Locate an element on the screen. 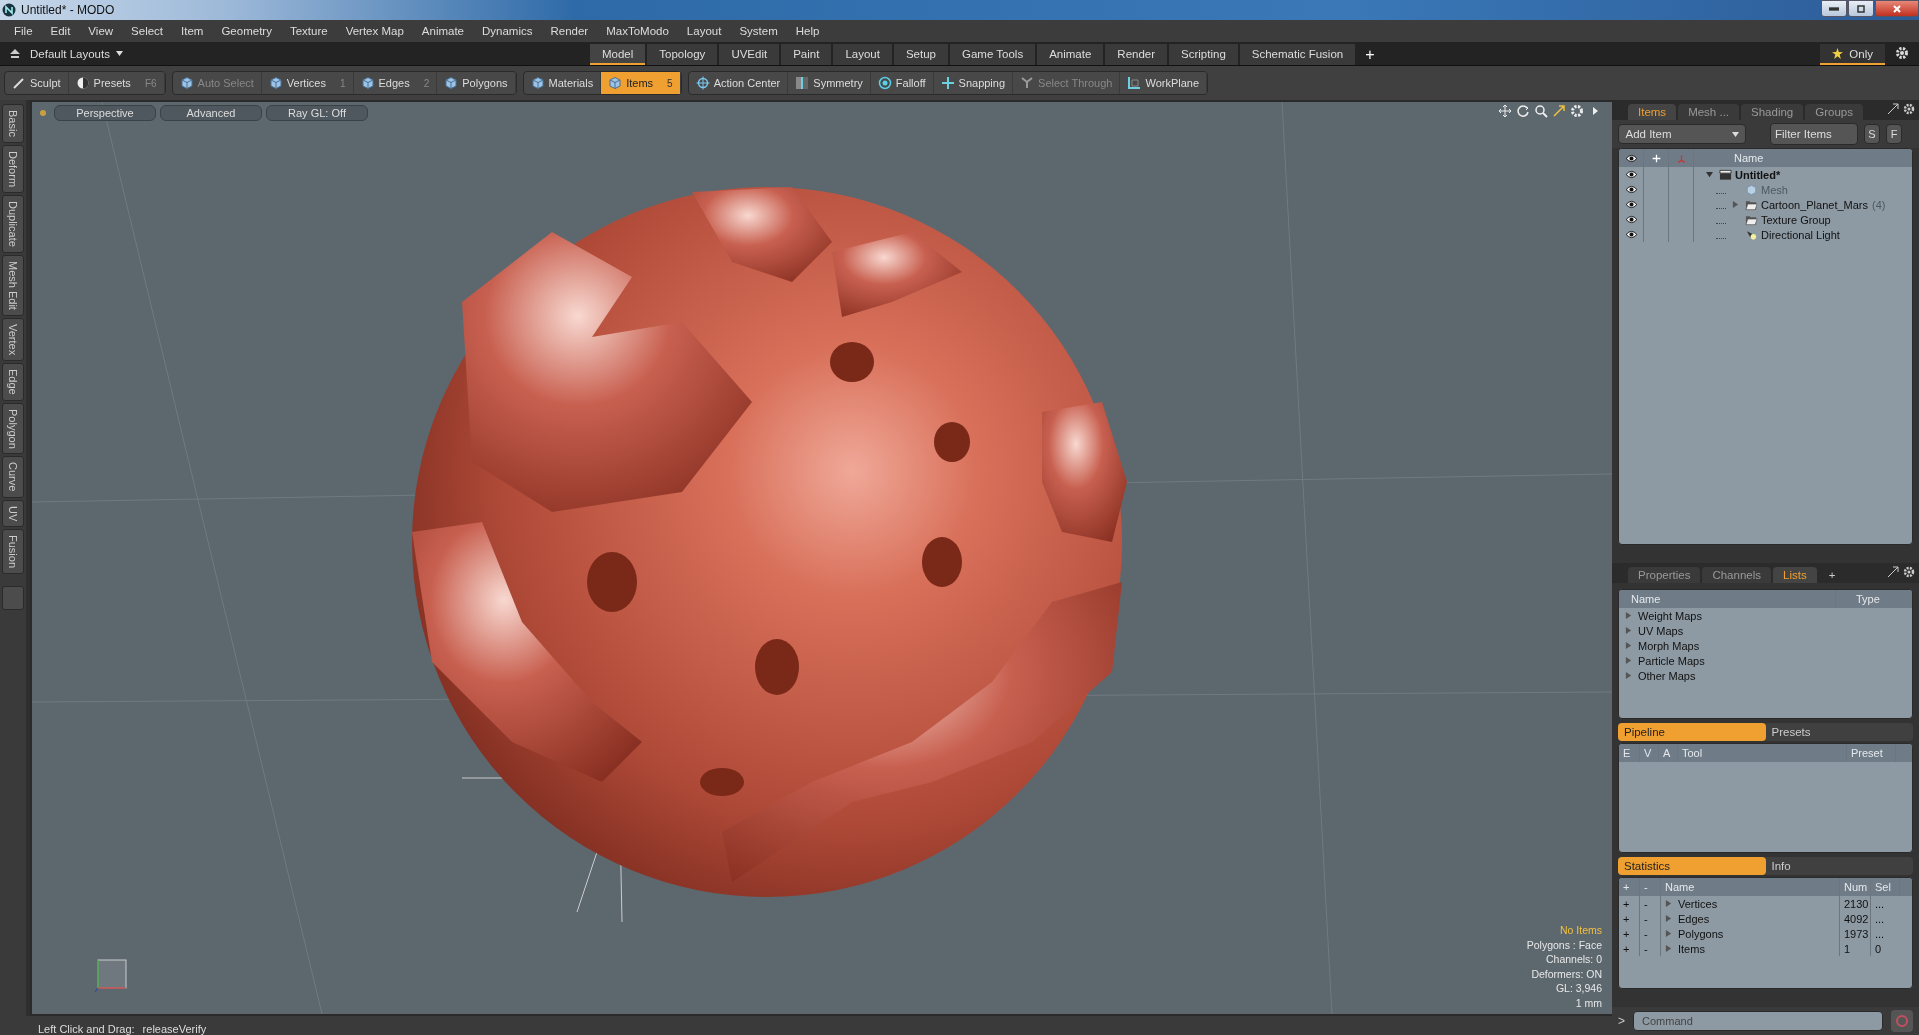  side-tab: Duplicate is located at coordinates (13, 223).